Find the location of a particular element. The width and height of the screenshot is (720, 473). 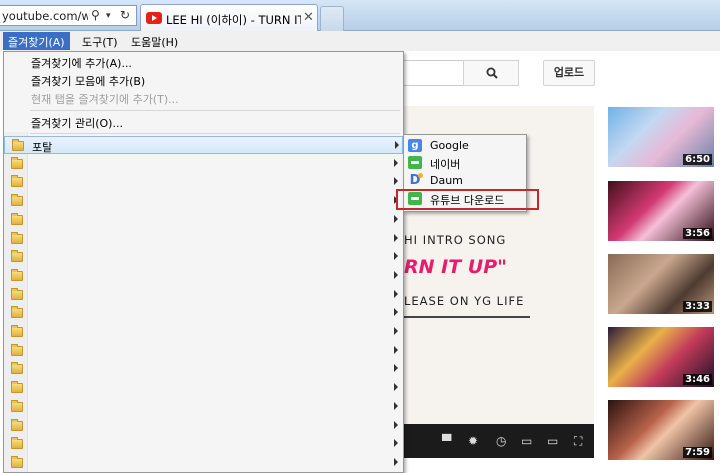

separator is located at coordinates (215, 133).